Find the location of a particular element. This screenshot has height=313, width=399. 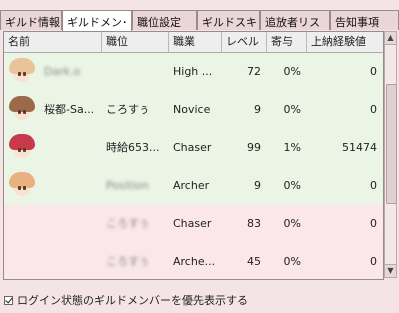

member-level: 72 is located at coordinates (254, 71).